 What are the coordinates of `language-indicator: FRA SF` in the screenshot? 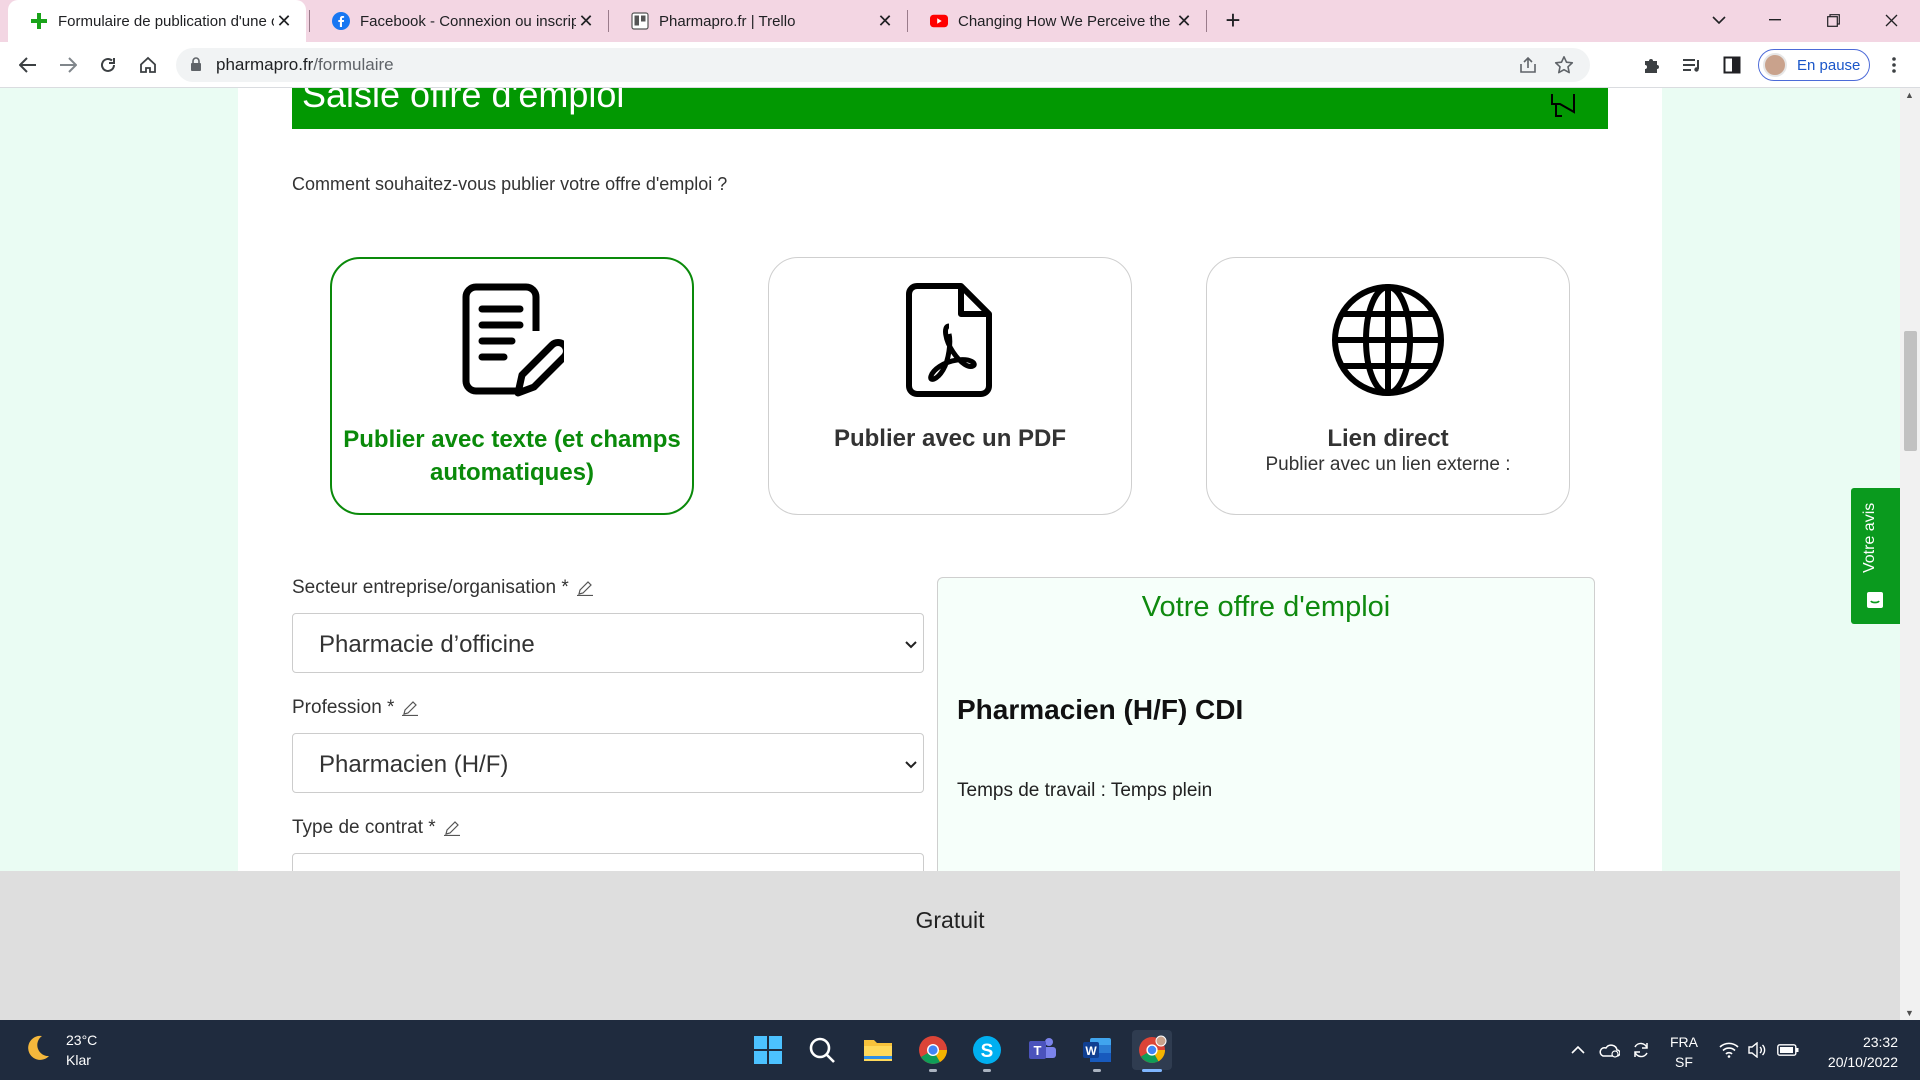 It's located at (1684, 1052).